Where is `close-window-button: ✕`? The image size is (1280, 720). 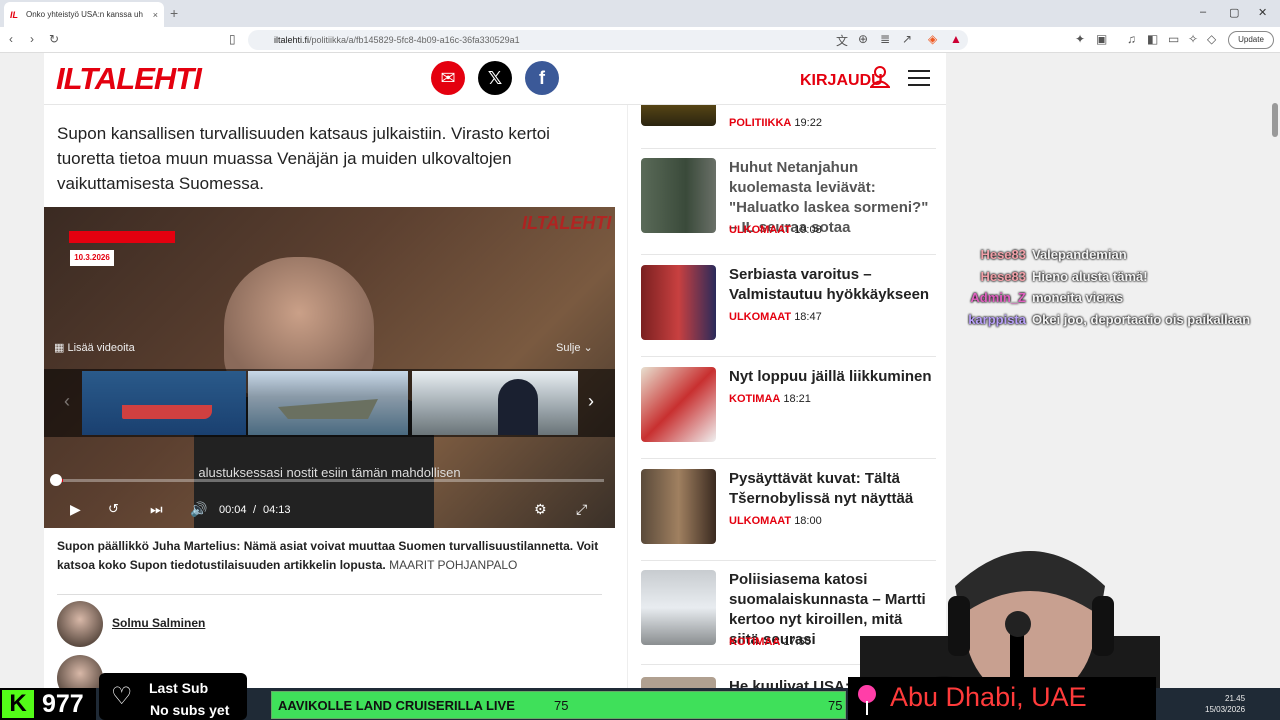 close-window-button: ✕ is located at coordinates (1262, 12).